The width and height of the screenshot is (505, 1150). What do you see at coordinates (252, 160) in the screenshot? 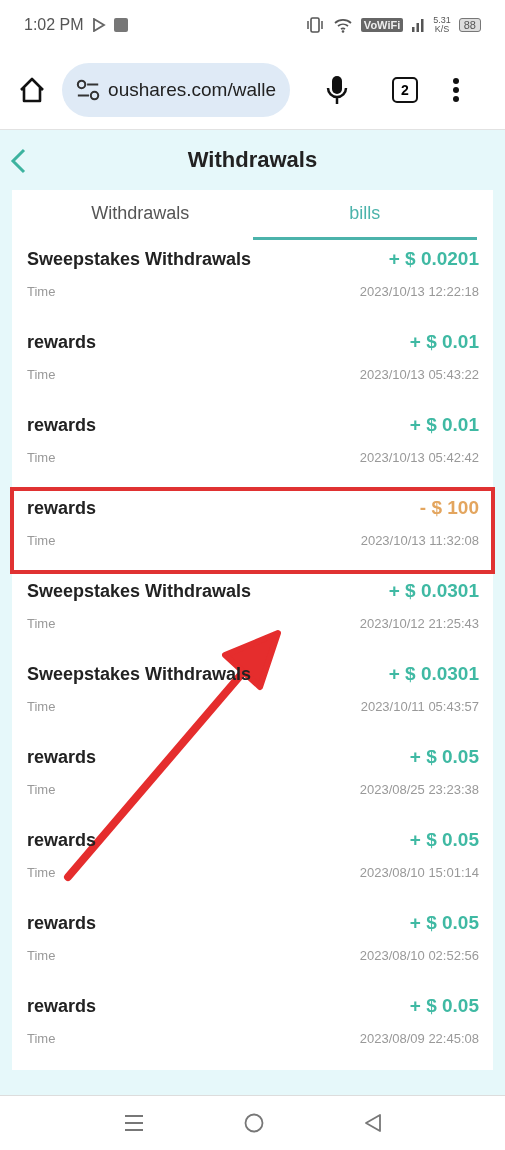
I see `page-title: Withdrawals` at bounding box center [252, 160].